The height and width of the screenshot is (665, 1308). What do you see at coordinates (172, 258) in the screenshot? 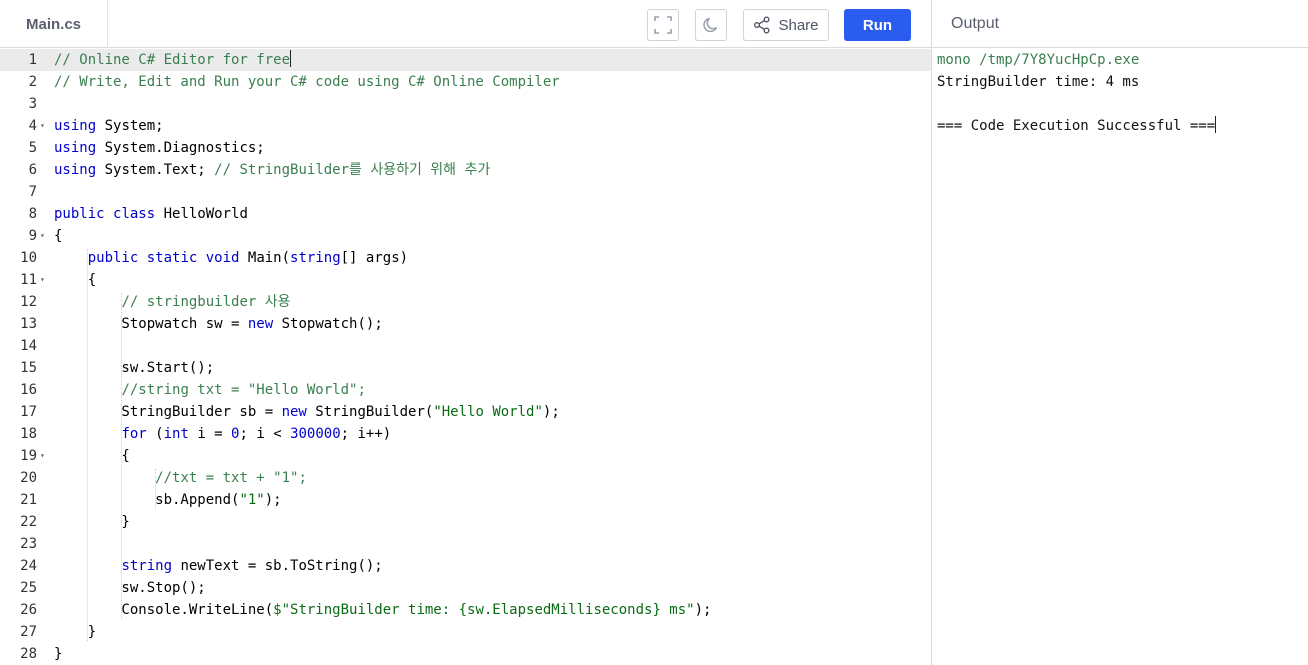
I see `code-token: static` at bounding box center [172, 258].